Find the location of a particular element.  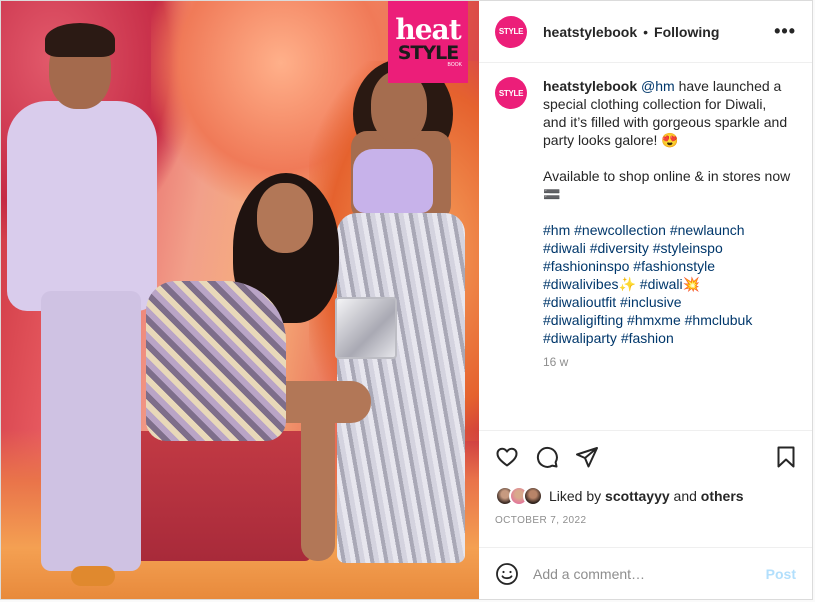

model-1-shoe is located at coordinates (93, 576).